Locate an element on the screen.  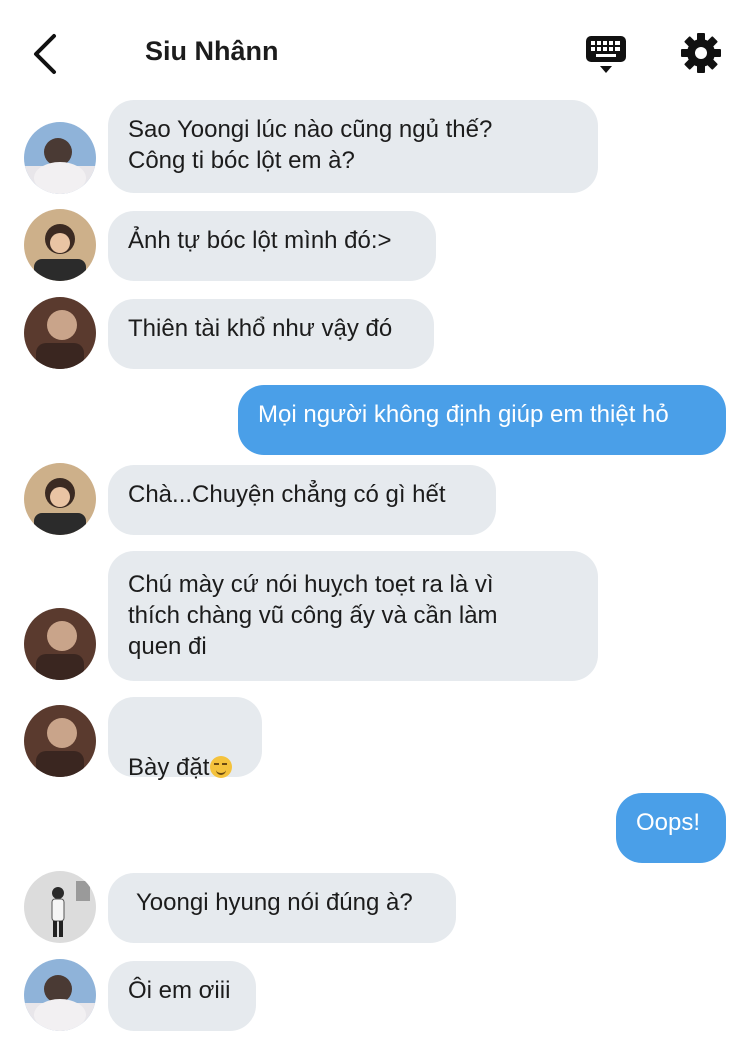
message-text: Bày đặt is located at coordinates (169, 767).